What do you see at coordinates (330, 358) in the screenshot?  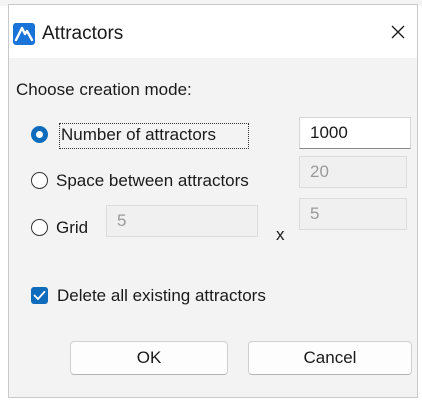 I see `cancel-button: Cancel` at bounding box center [330, 358].